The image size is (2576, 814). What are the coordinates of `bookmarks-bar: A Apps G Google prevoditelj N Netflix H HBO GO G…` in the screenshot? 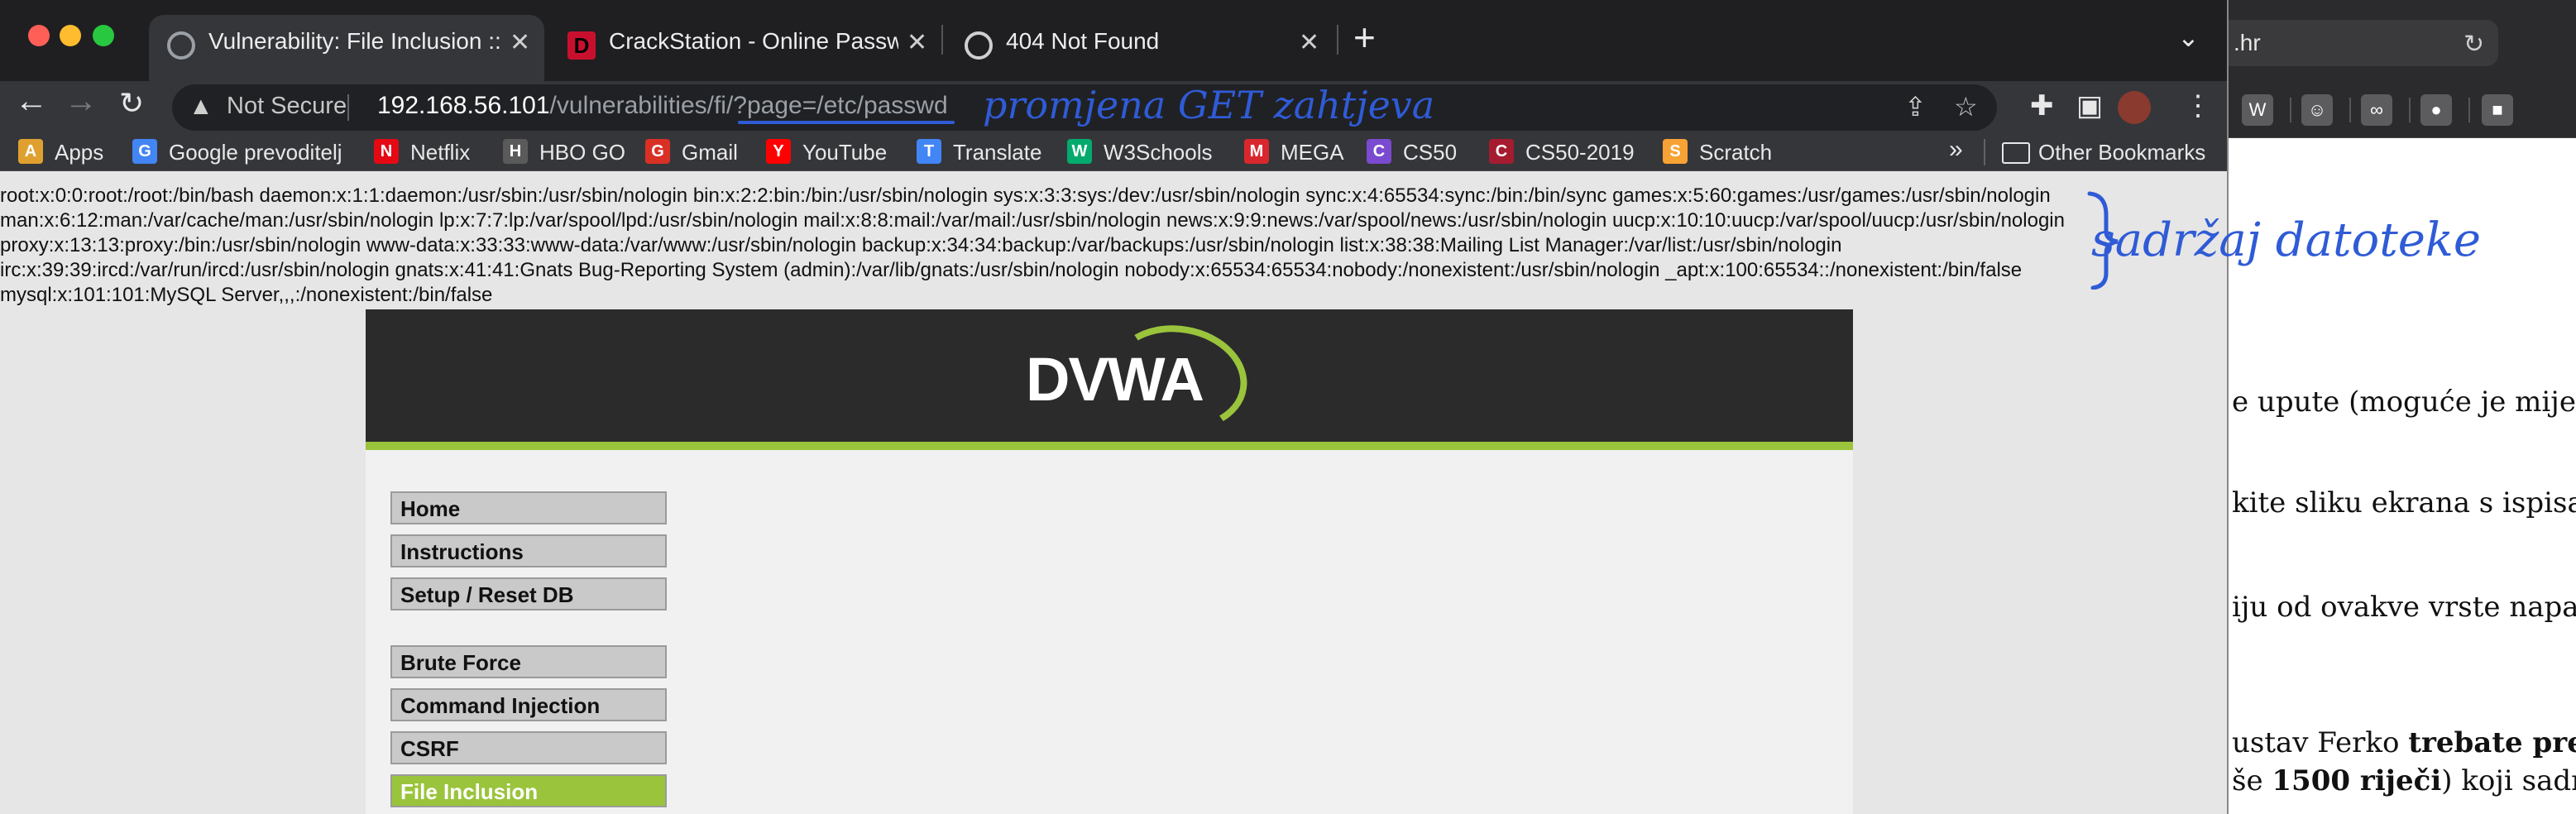 It's located at (1113, 151).